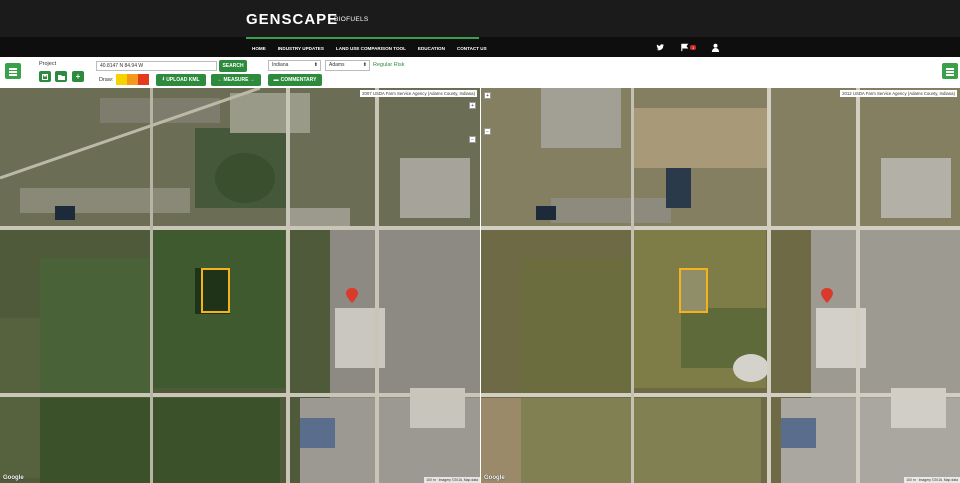 This screenshot has height=483, width=960. Describe the element at coordinates (252, 80) in the screenshot. I see `arrow-right-icon: →` at that location.